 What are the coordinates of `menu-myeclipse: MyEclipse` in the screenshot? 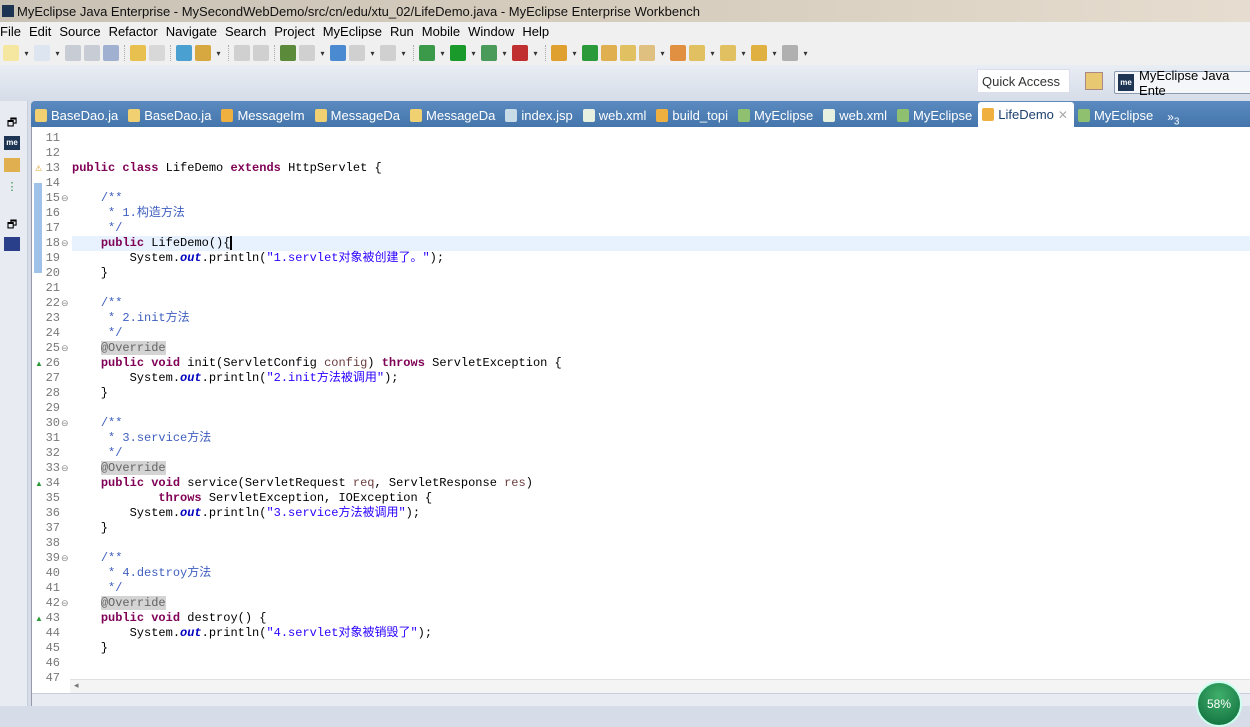 It's located at (356, 31).